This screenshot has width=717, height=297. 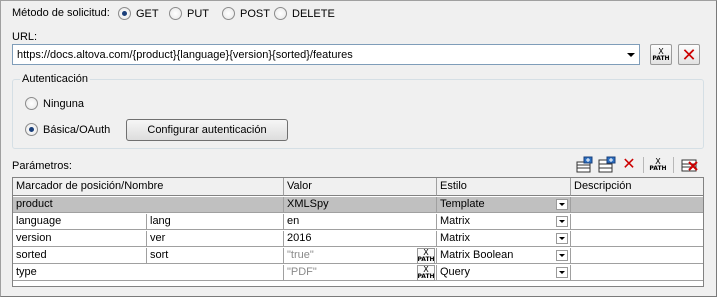 What do you see at coordinates (80, 256) in the screenshot?
I see `placeholder-cell: sorted` at bounding box center [80, 256].